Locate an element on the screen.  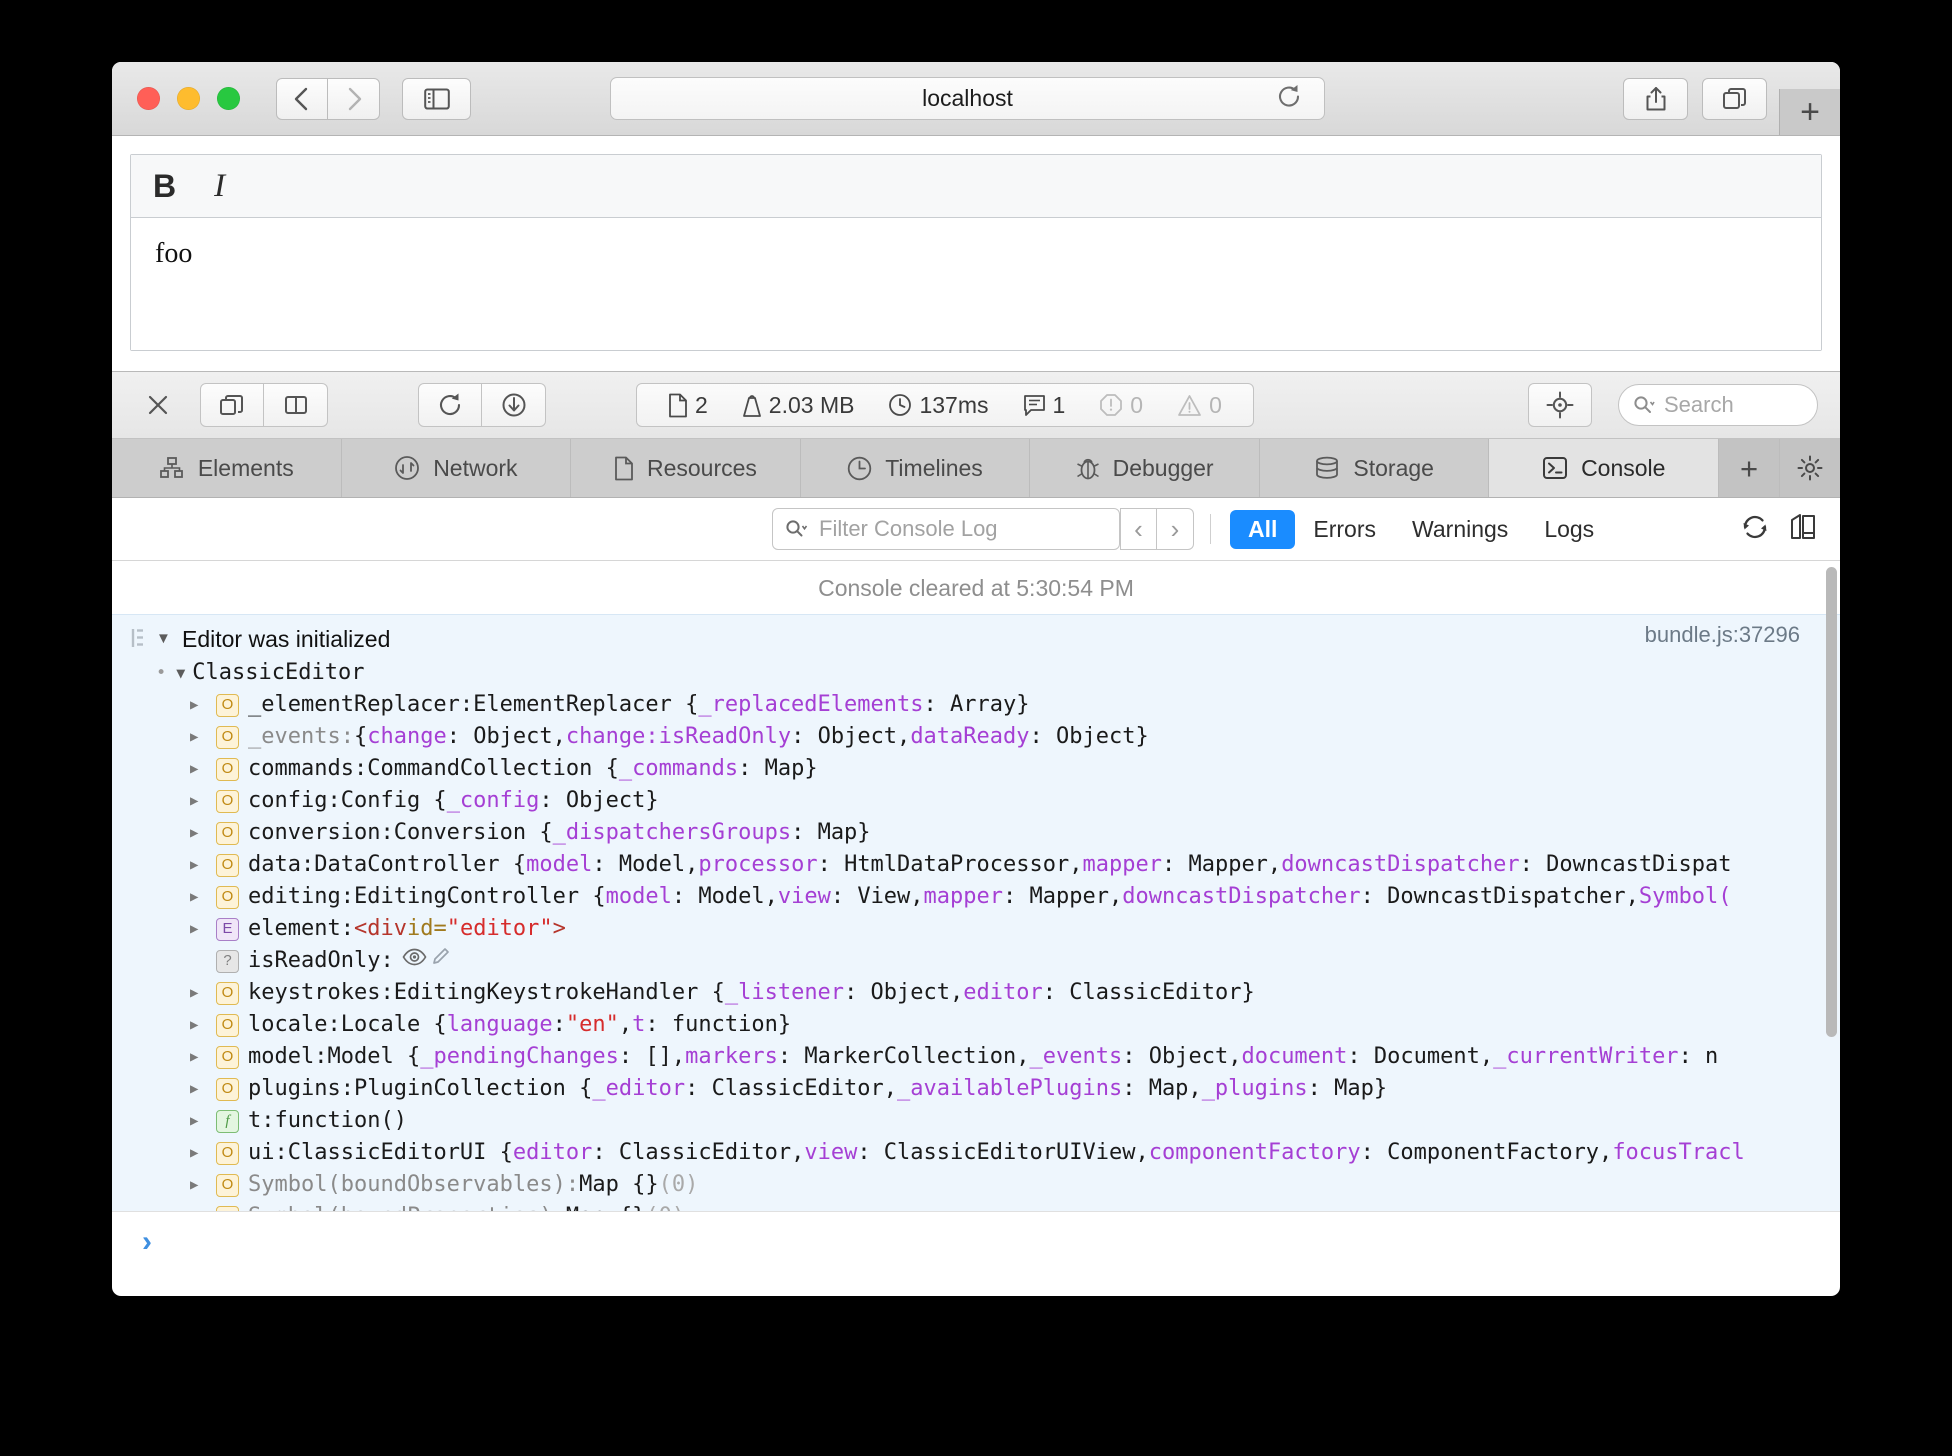
inspector-search-placeholder: Search is located at coordinates (1699, 404).